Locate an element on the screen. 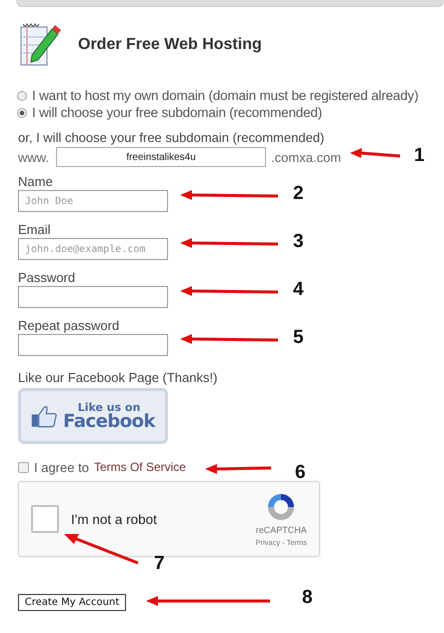  facebook-label: Like our Facebook Page (Thanks!) is located at coordinates (118, 377).